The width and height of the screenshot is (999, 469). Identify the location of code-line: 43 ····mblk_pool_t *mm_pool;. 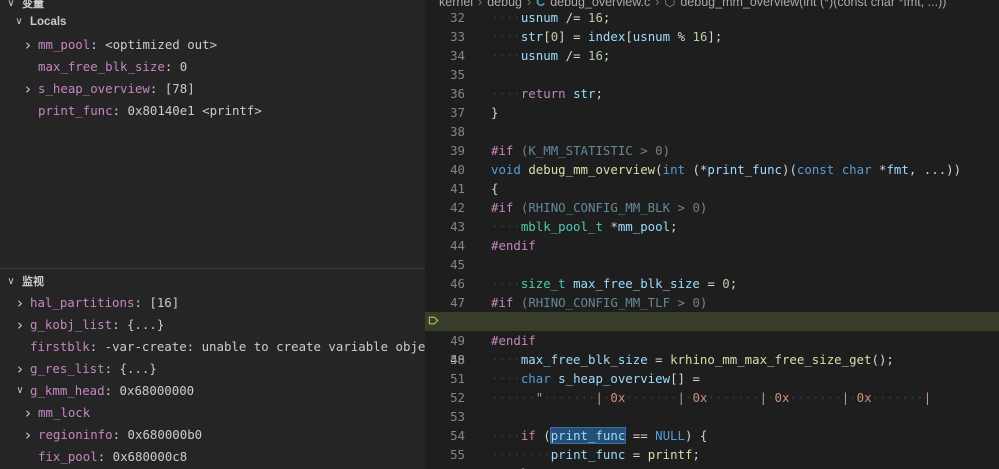
(712, 226).